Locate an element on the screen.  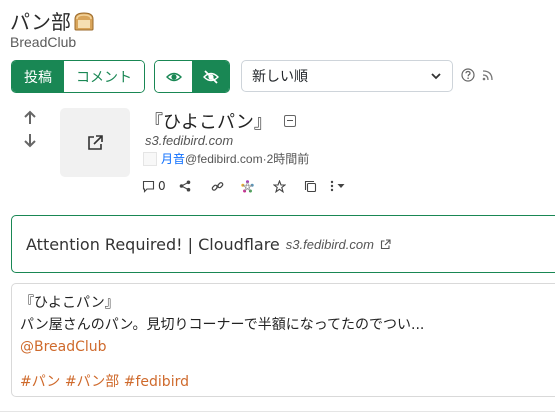
caret-down-icon is located at coordinates (340, 186).